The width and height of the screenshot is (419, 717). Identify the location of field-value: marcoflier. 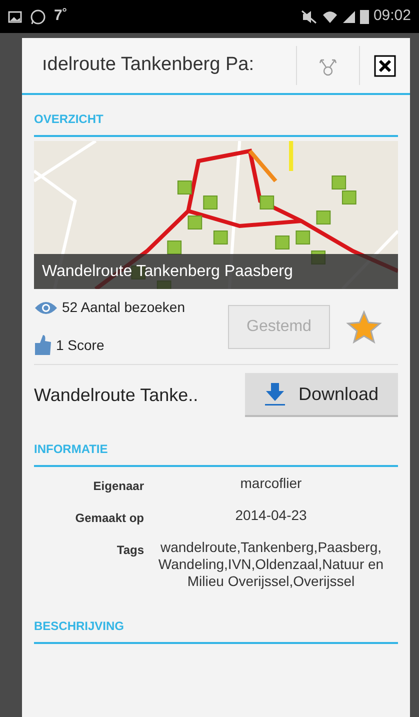
(271, 483).